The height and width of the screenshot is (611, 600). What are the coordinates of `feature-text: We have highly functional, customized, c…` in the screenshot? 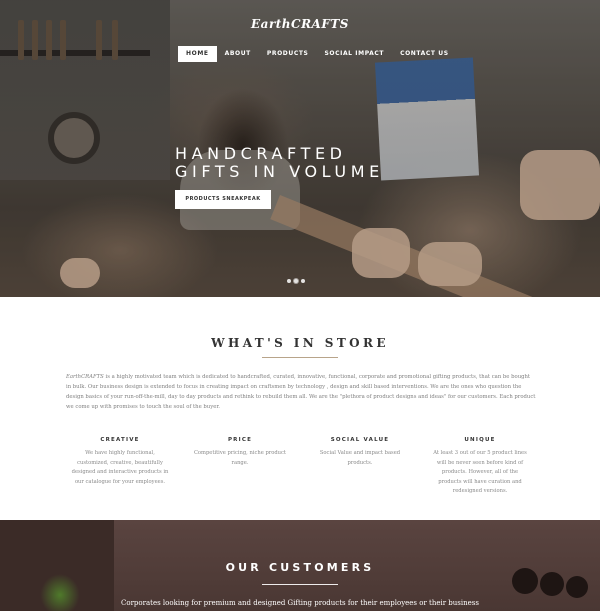 It's located at (120, 467).